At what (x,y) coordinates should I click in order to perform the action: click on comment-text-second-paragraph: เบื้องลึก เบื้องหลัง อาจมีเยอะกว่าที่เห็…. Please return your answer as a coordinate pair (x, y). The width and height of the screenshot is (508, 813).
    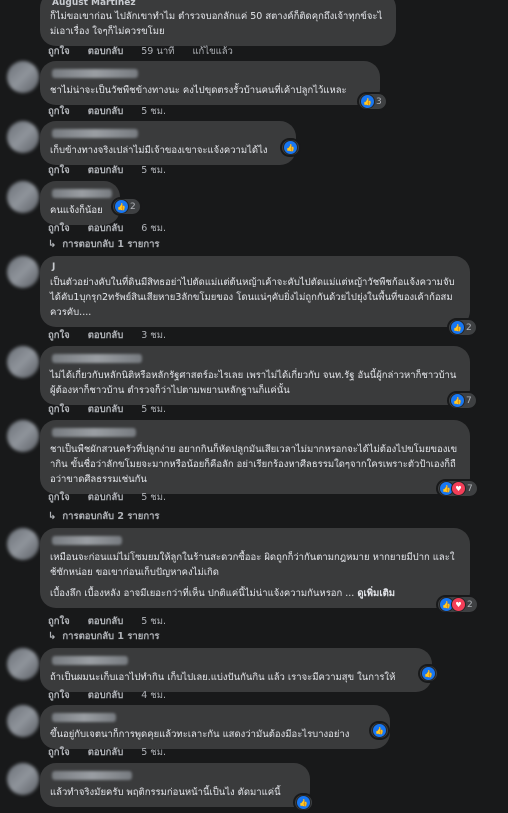
    Looking at the image, I should click on (202, 593).